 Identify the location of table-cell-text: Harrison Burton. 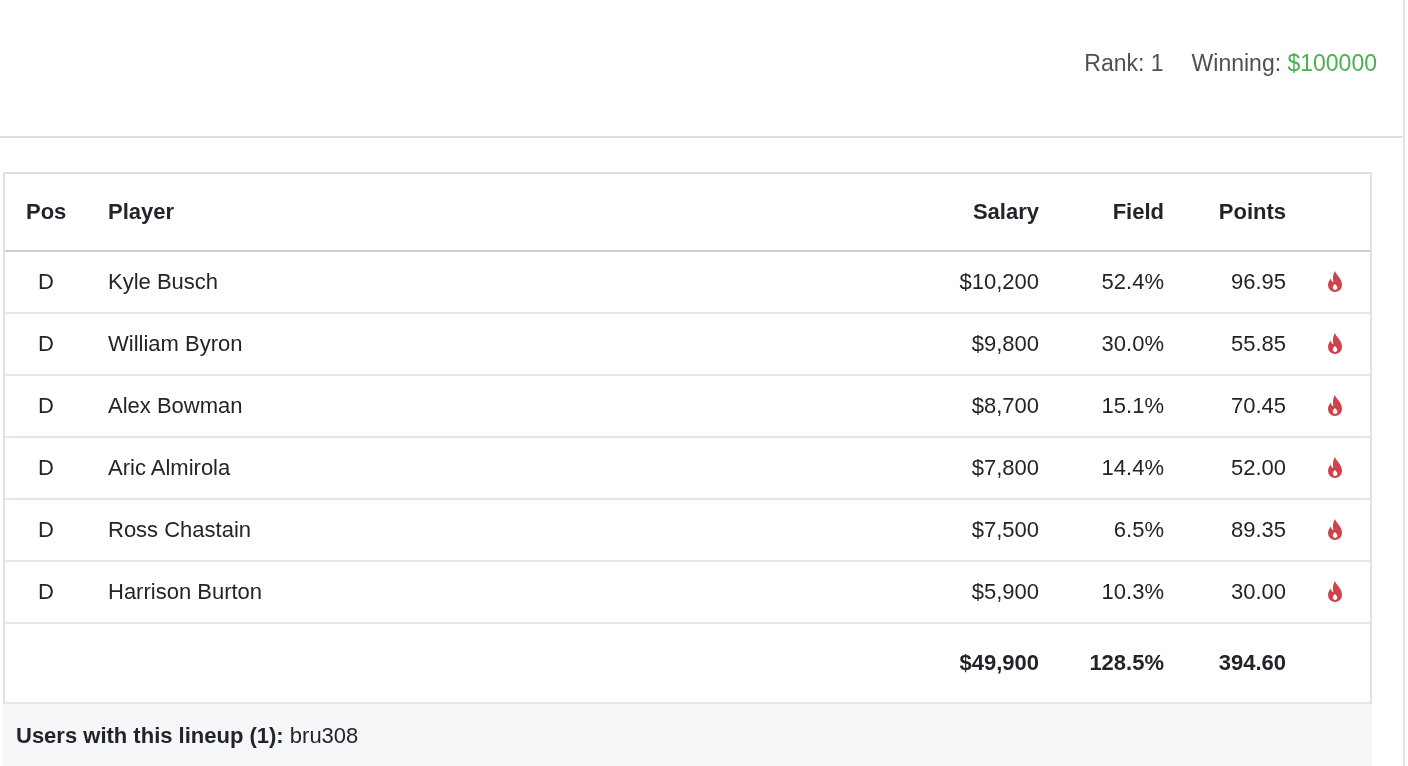
(185, 592).